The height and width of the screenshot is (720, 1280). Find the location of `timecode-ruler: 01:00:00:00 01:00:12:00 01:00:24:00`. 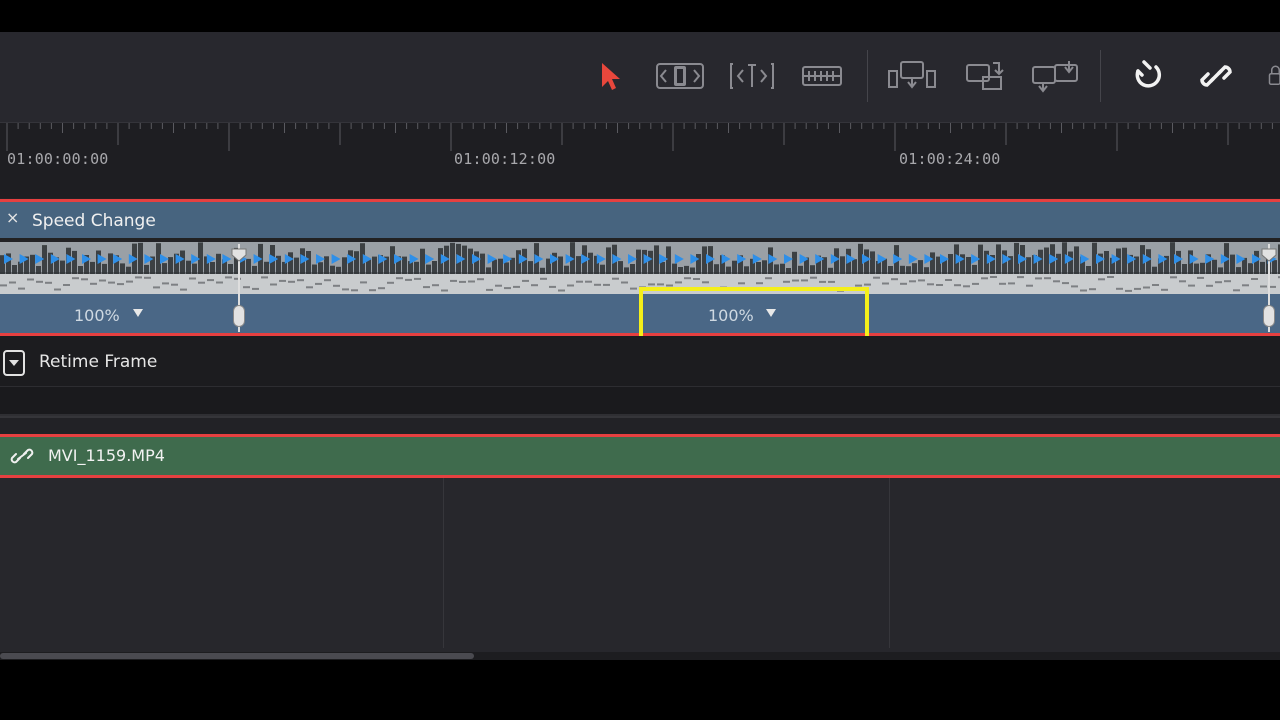

timecode-ruler: 01:00:00:00 01:00:12:00 01:00:24:00 is located at coordinates (640, 160).